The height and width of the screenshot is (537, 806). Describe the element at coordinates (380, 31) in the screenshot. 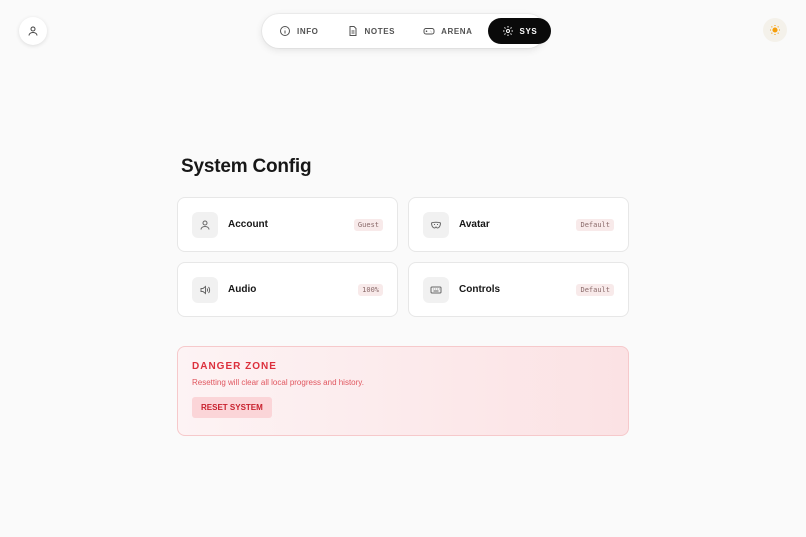

I see `tab-label: NOTES` at that location.